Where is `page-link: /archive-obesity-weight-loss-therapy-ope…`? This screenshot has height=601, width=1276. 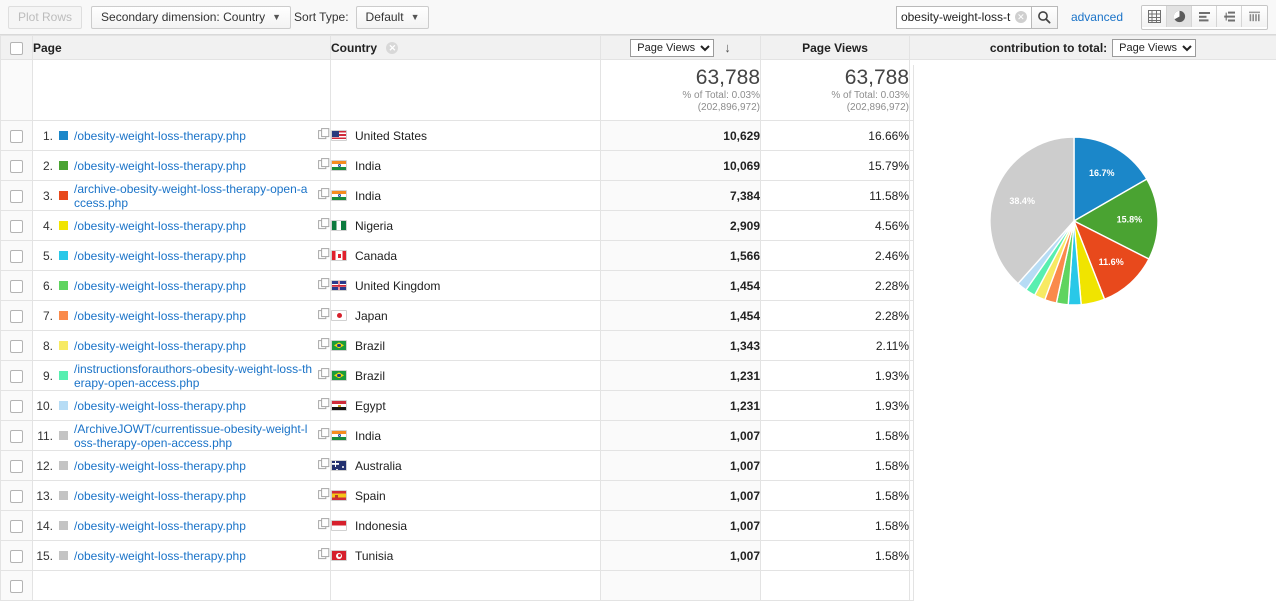
page-link: /archive-obesity-weight-loss-therapy-ope… is located at coordinates (193, 196).